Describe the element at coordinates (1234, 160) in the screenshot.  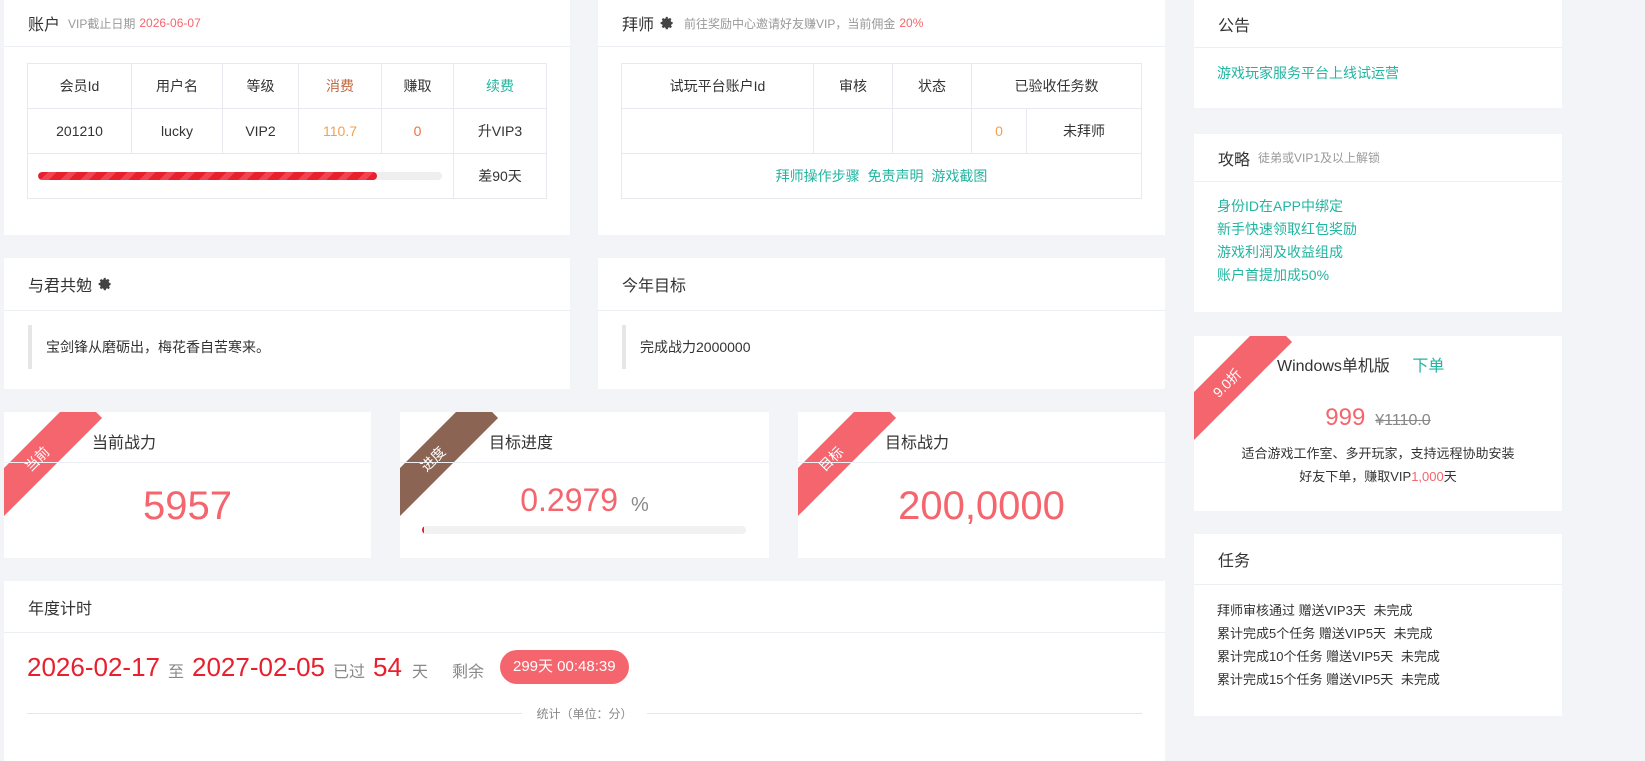
I see `guide-title: 攻略` at that location.